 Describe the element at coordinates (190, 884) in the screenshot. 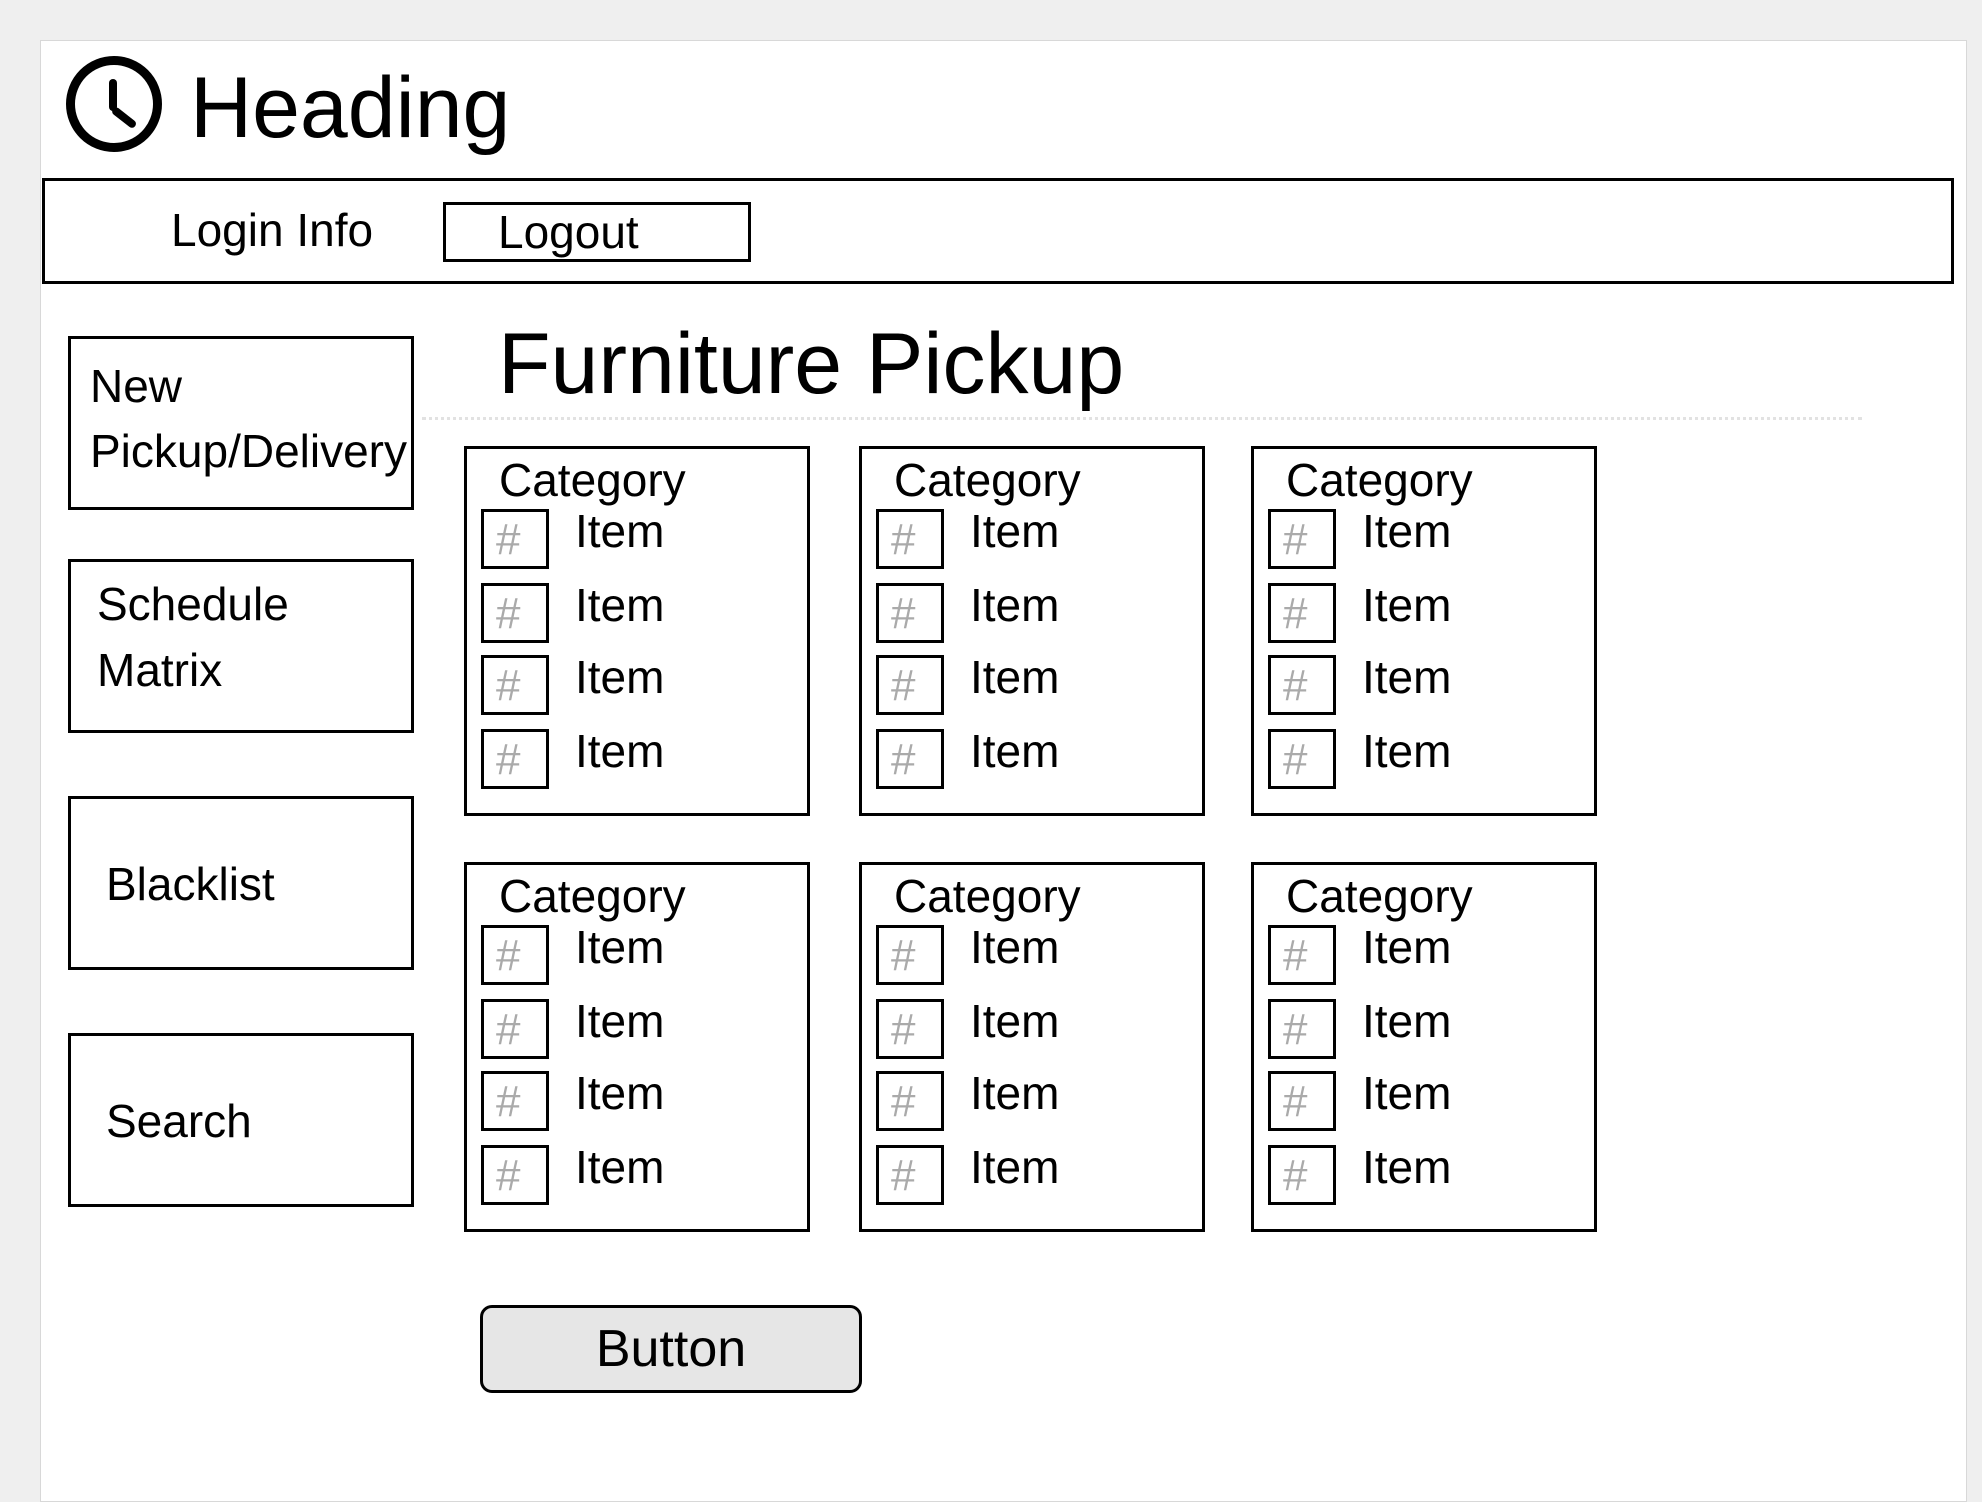

I see `nav-label-line: Blacklist` at that location.